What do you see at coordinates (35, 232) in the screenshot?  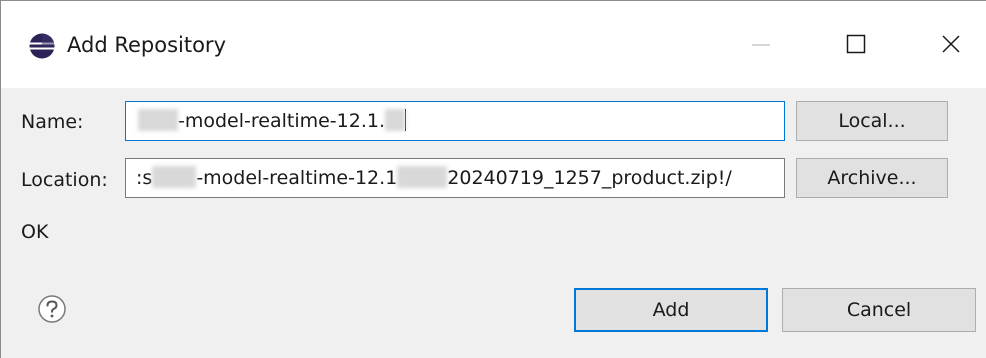 I see `status-message: OK` at bounding box center [35, 232].